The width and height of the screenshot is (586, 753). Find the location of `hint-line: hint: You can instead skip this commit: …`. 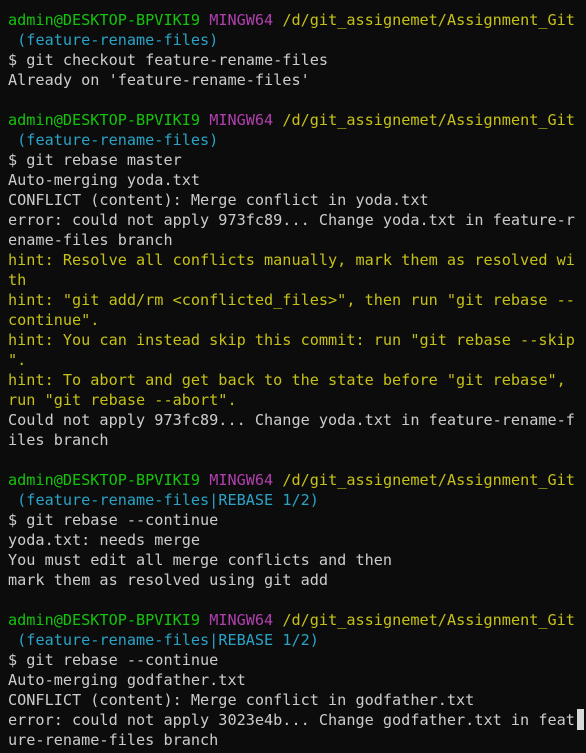

hint-line: hint: You can instead skip this commit: … is located at coordinates (293, 340).